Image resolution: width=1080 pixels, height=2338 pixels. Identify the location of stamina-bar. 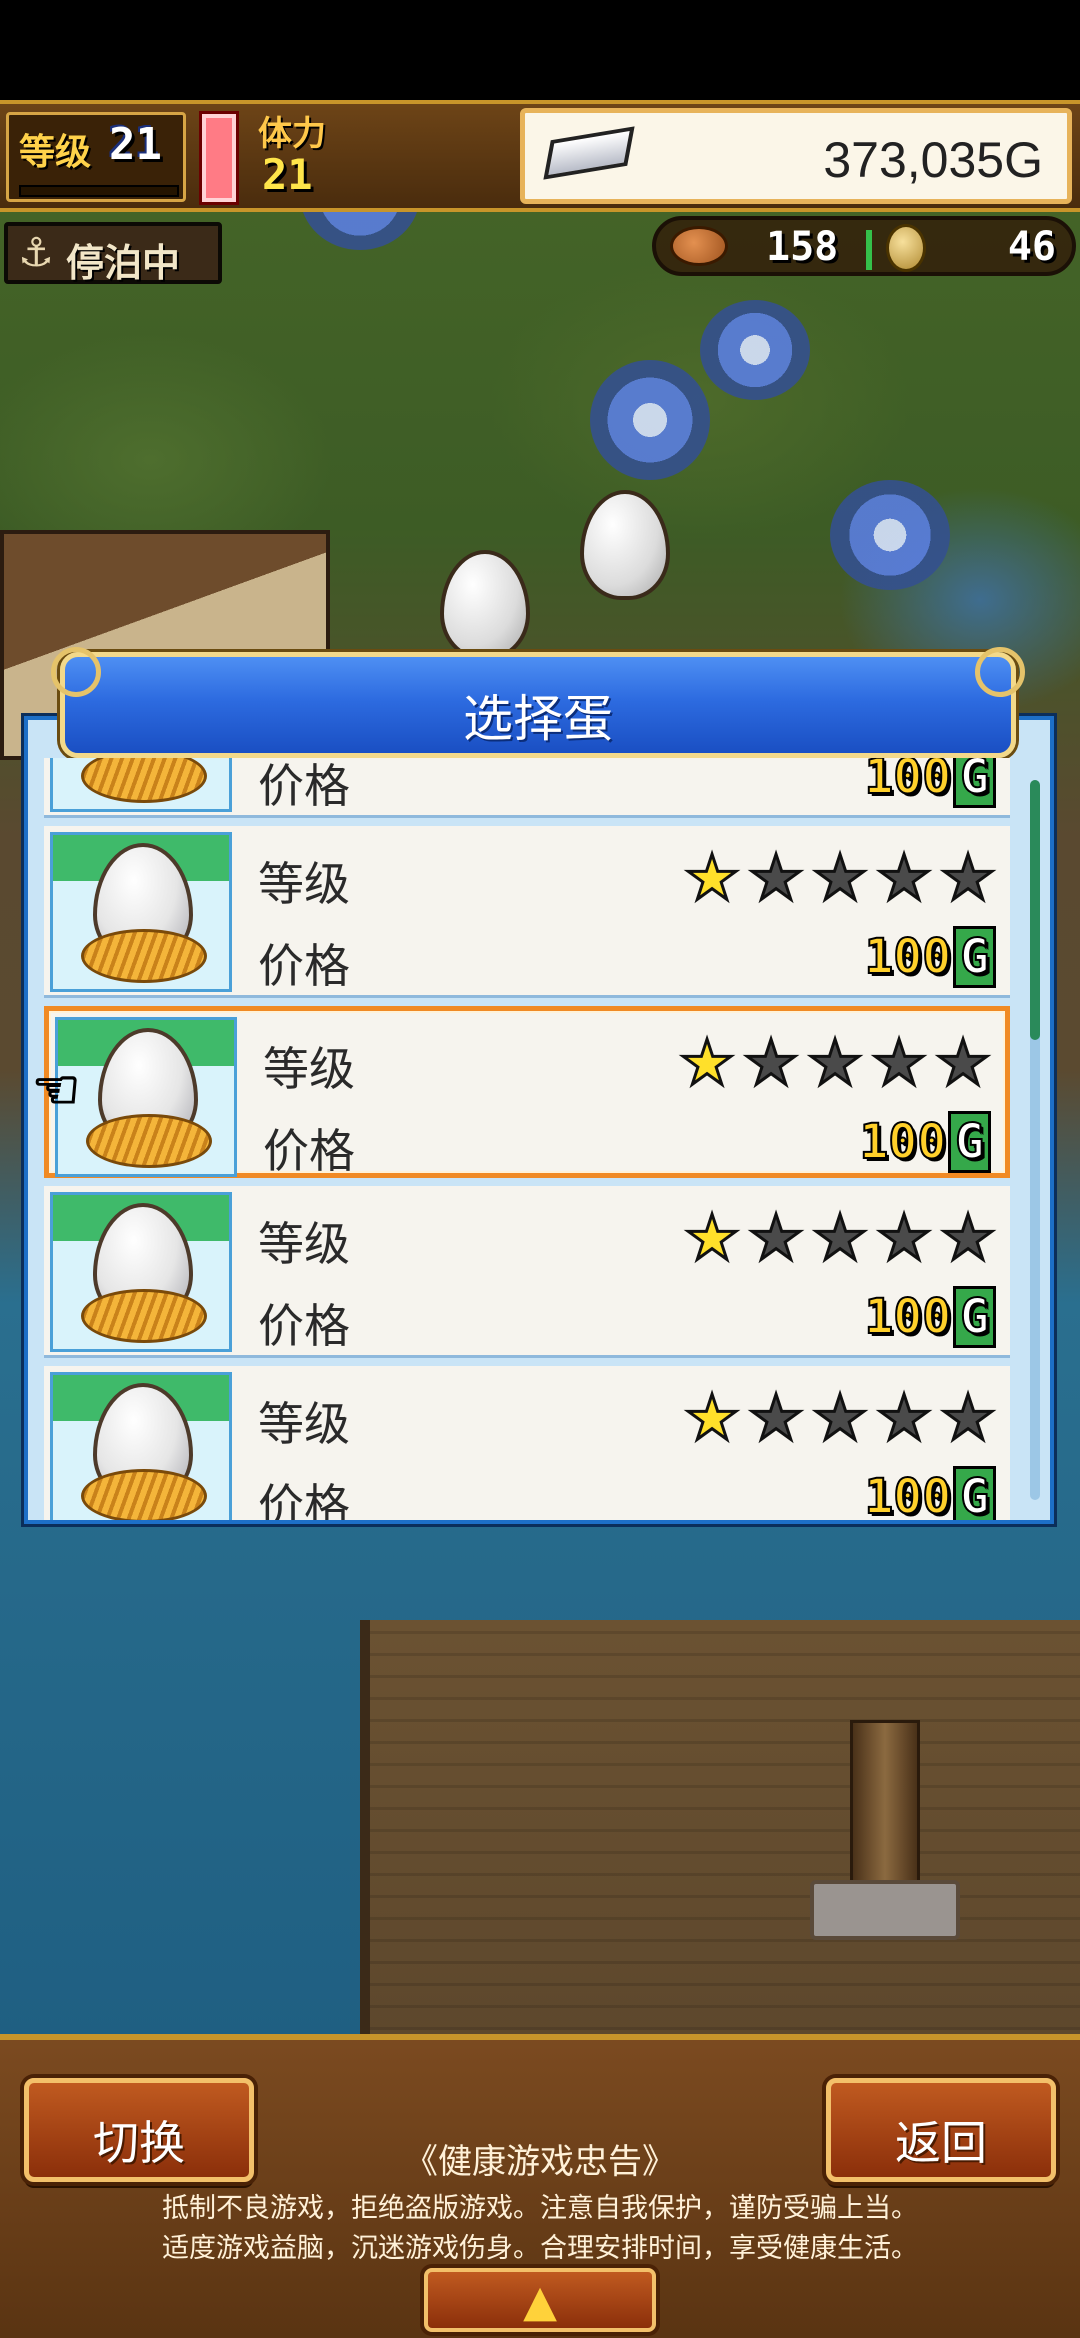
(219, 158).